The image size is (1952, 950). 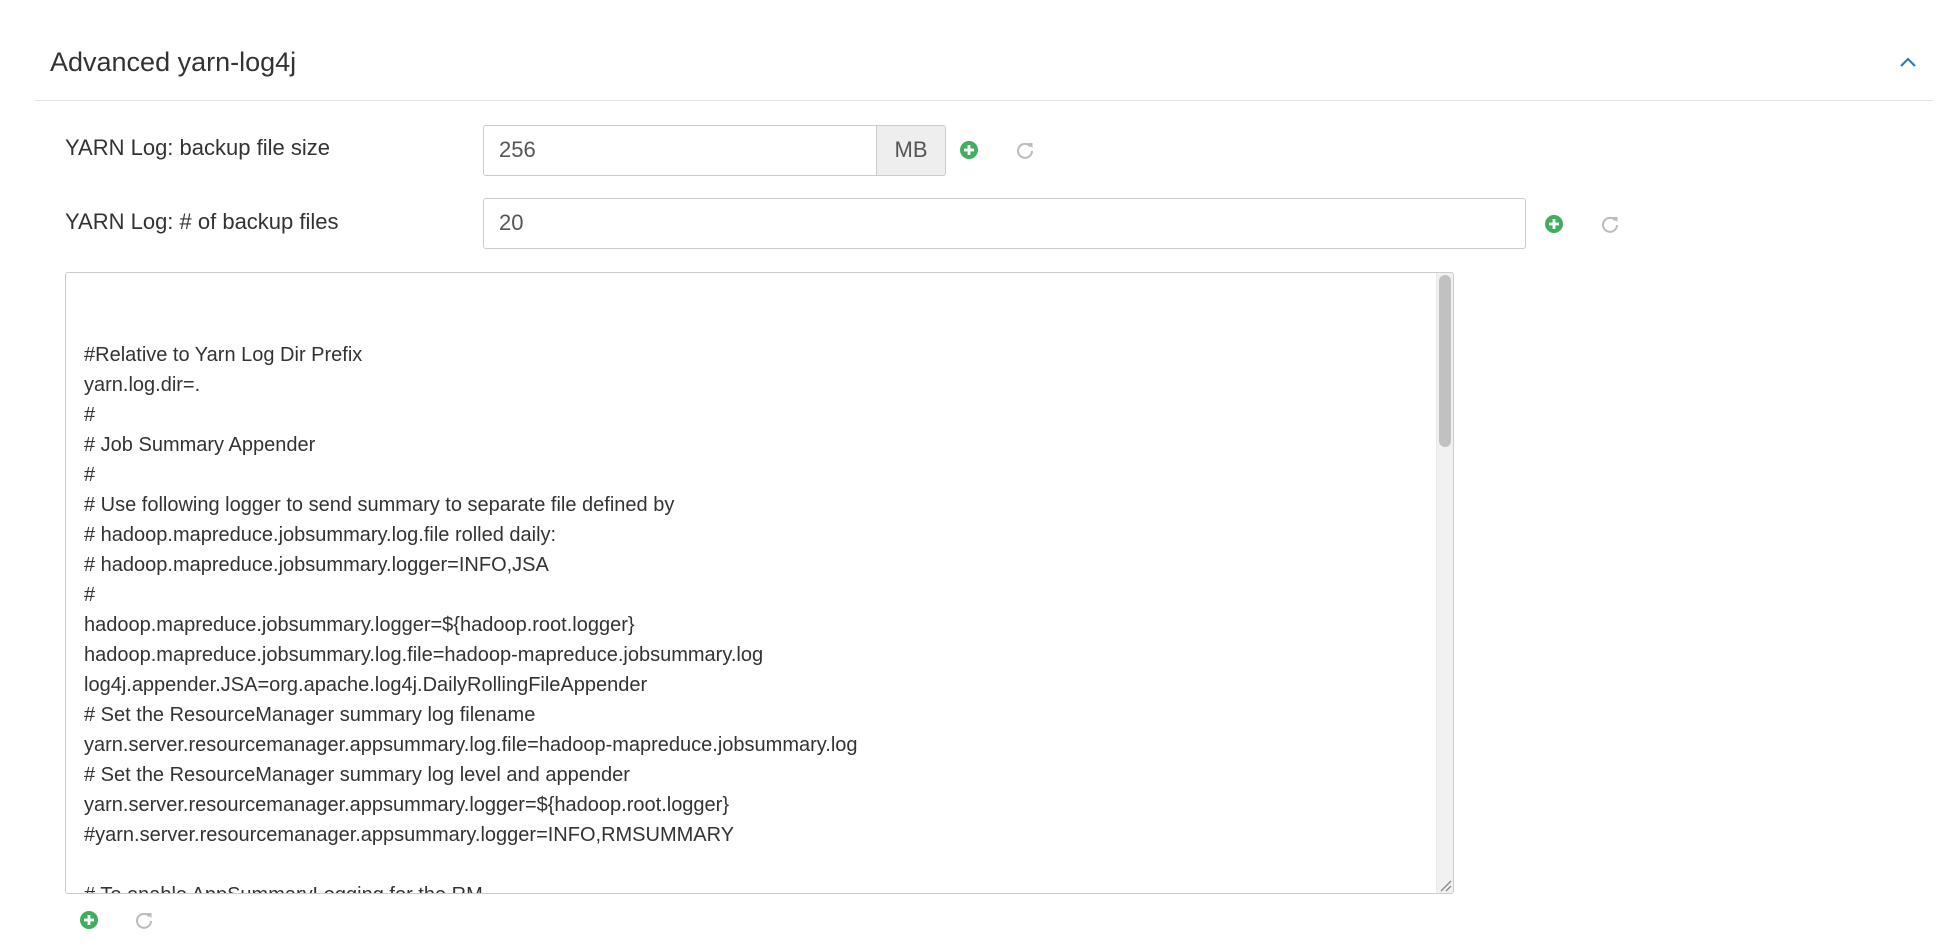 What do you see at coordinates (223, 355) in the screenshot?
I see `content-line: #Relative to Yarn Log Dir Prefix` at bounding box center [223, 355].